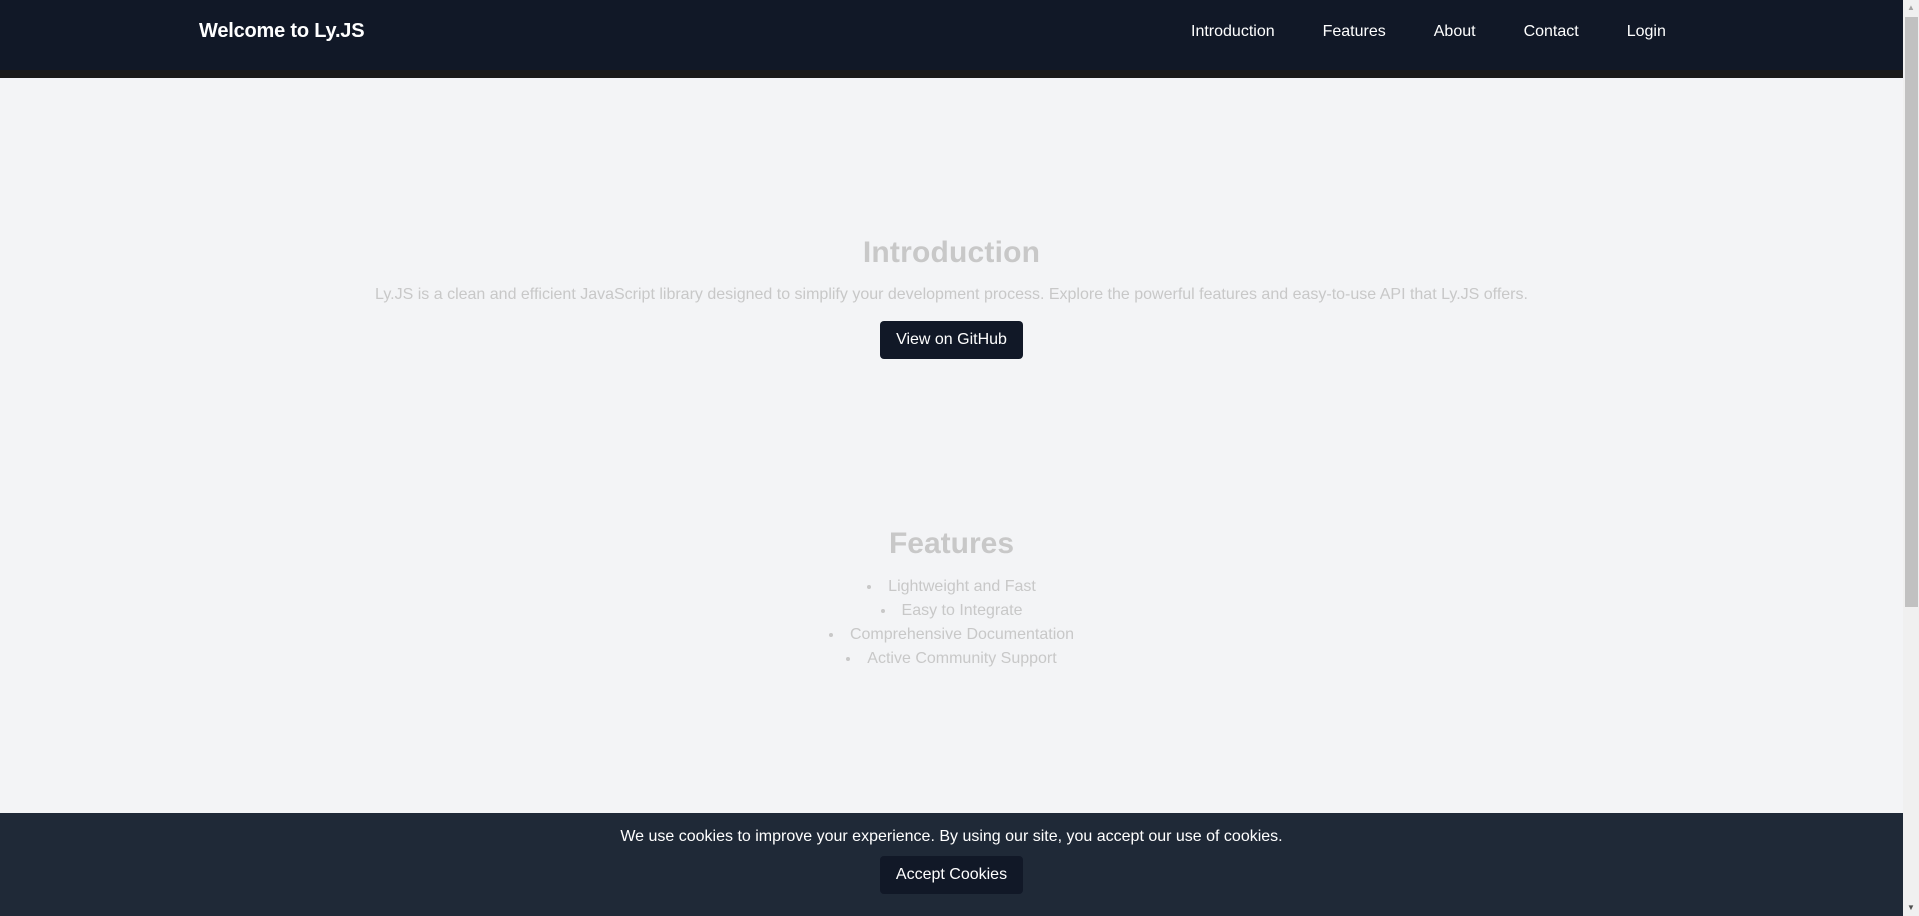 The height and width of the screenshot is (916, 1919). Describe the element at coordinates (951, 587) in the screenshot. I see `feature-item: Lightweight and Fast` at that location.